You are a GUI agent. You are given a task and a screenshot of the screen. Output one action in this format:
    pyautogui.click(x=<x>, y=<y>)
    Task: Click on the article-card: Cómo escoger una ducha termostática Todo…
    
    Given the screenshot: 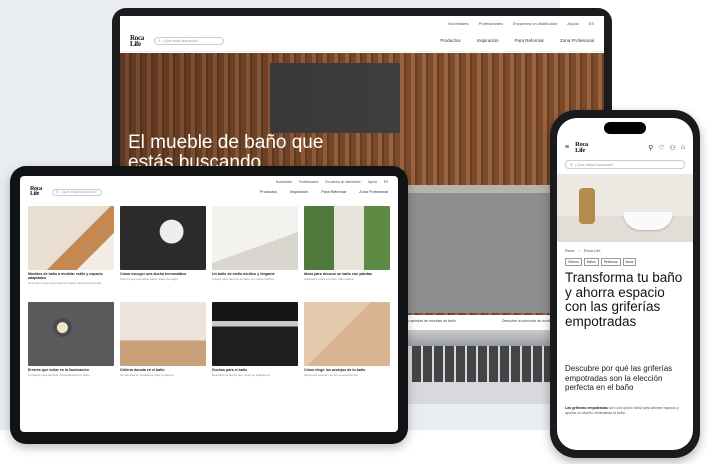 What is the action you would take?
    pyautogui.click(x=163, y=246)
    